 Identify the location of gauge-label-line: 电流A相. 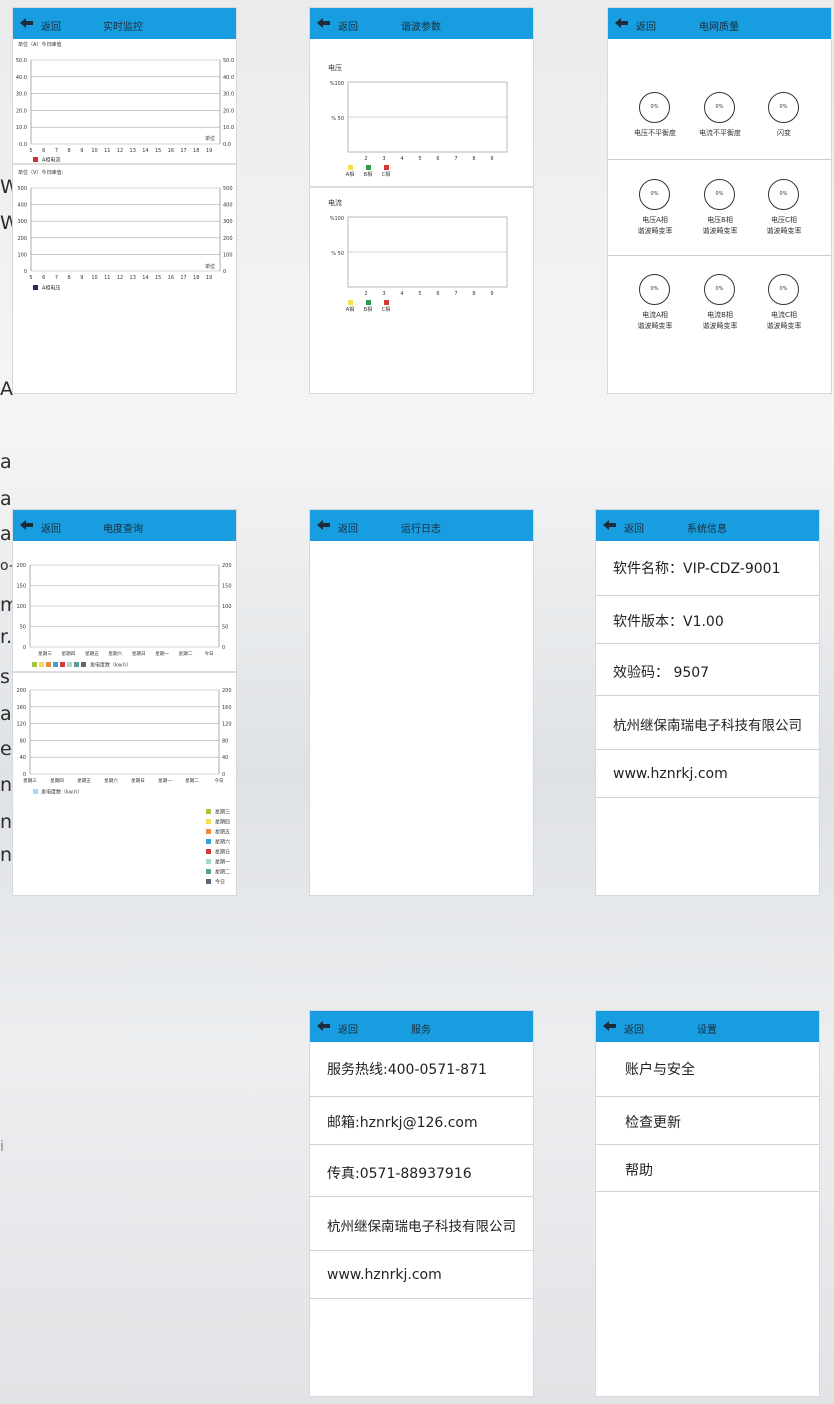
(655, 315).